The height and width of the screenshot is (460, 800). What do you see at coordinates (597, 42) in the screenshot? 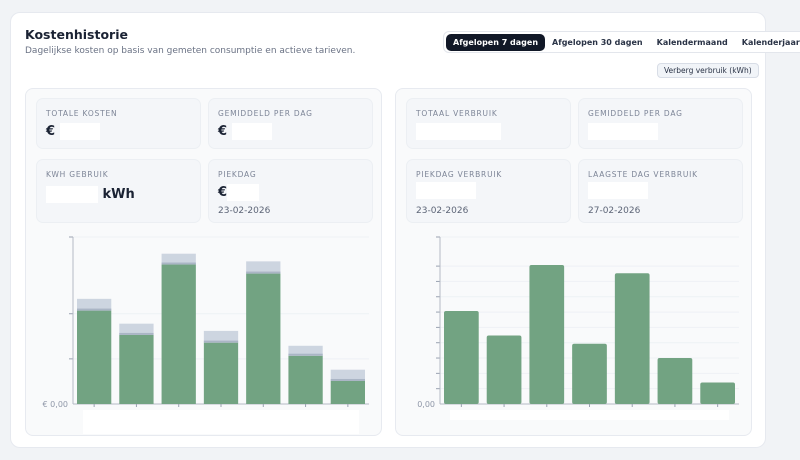
I see `tab-last-30-days: Afgelopen 30 dagen` at bounding box center [597, 42].